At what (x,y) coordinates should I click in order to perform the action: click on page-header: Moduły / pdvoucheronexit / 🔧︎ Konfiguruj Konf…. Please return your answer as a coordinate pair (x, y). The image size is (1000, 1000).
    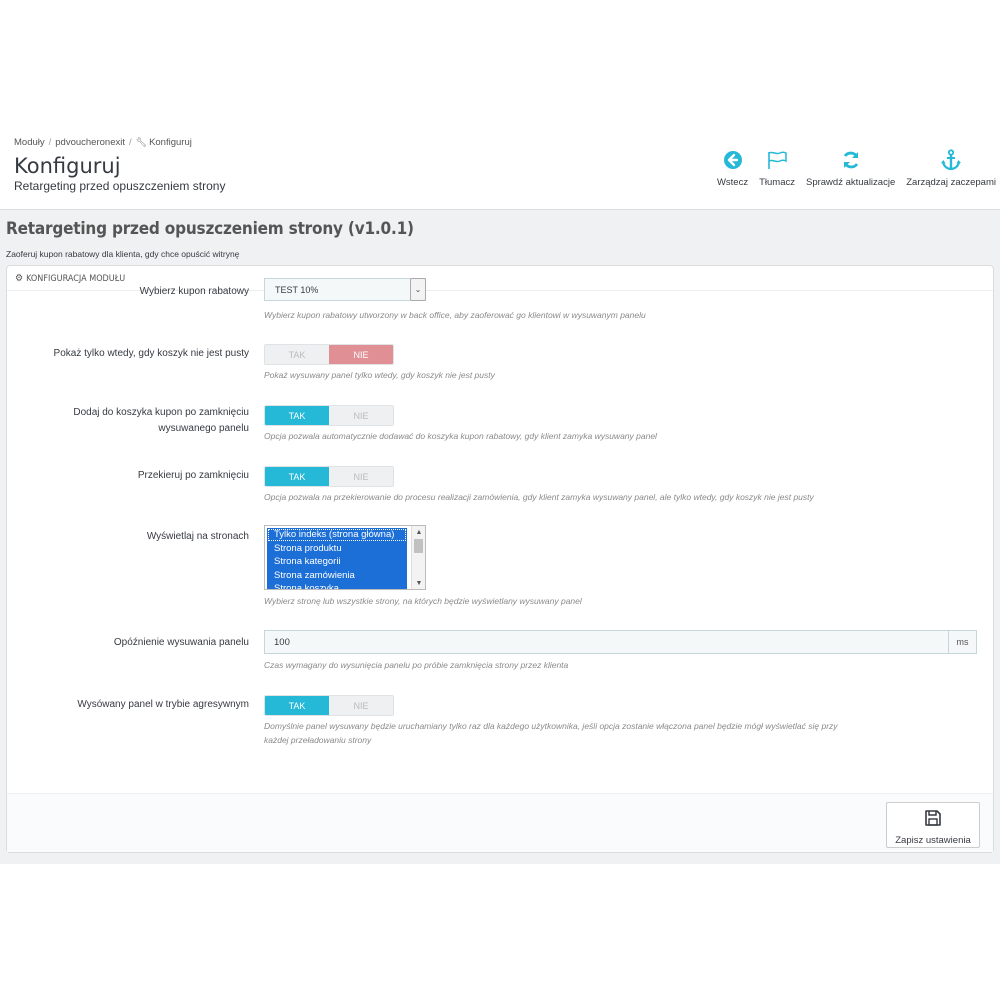
    Looking at the image, I should click on (500, 170).